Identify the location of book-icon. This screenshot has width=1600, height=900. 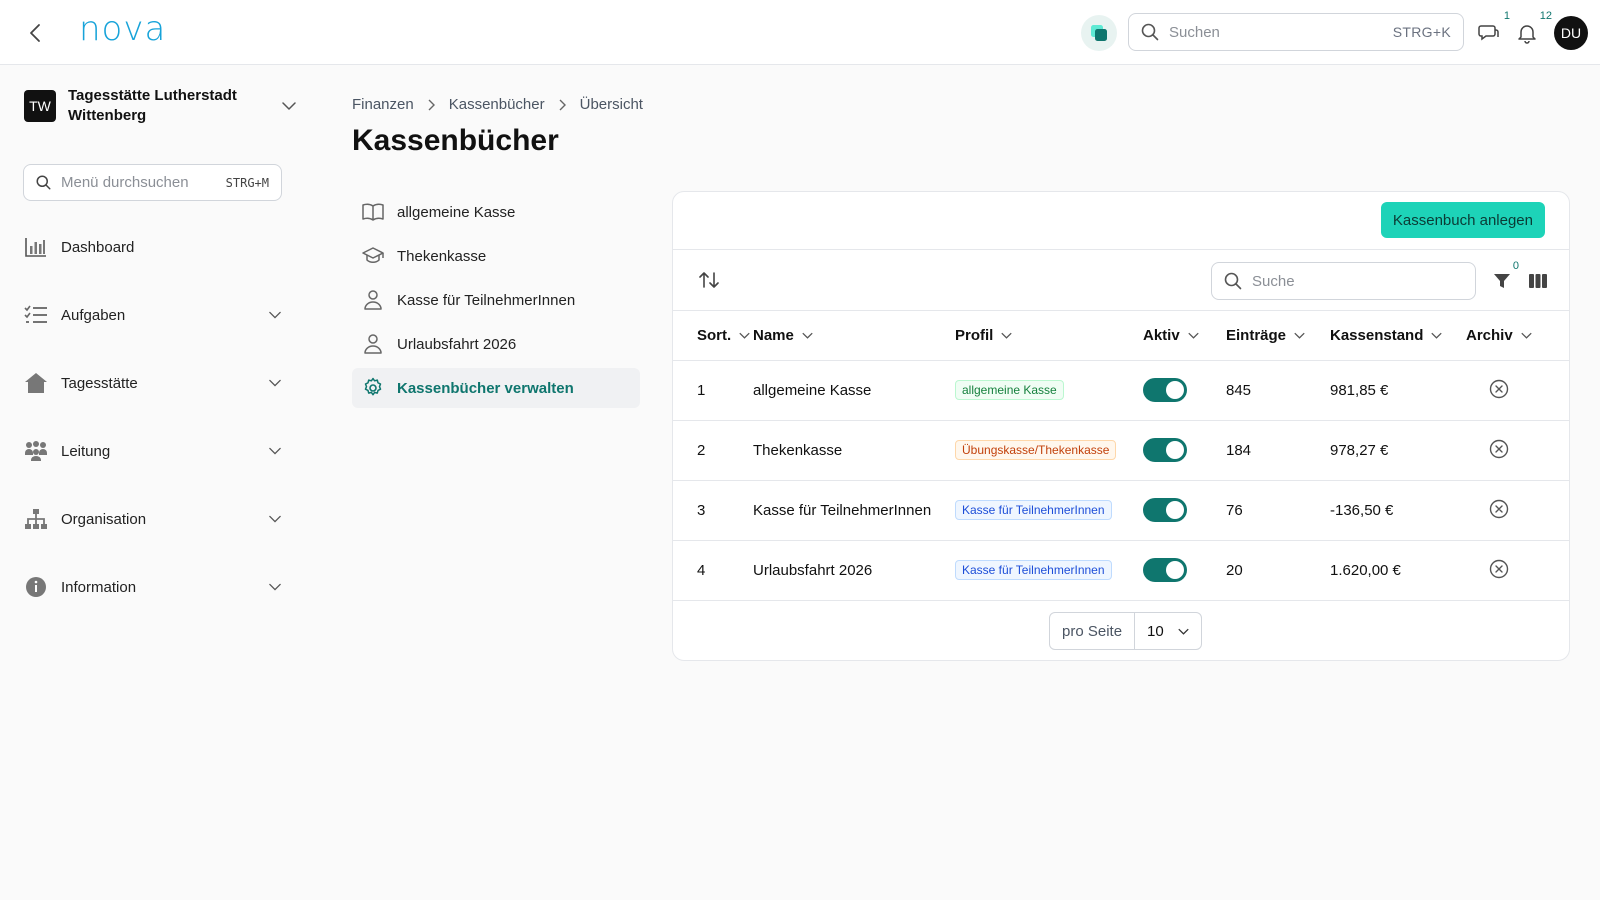
(373, 212).